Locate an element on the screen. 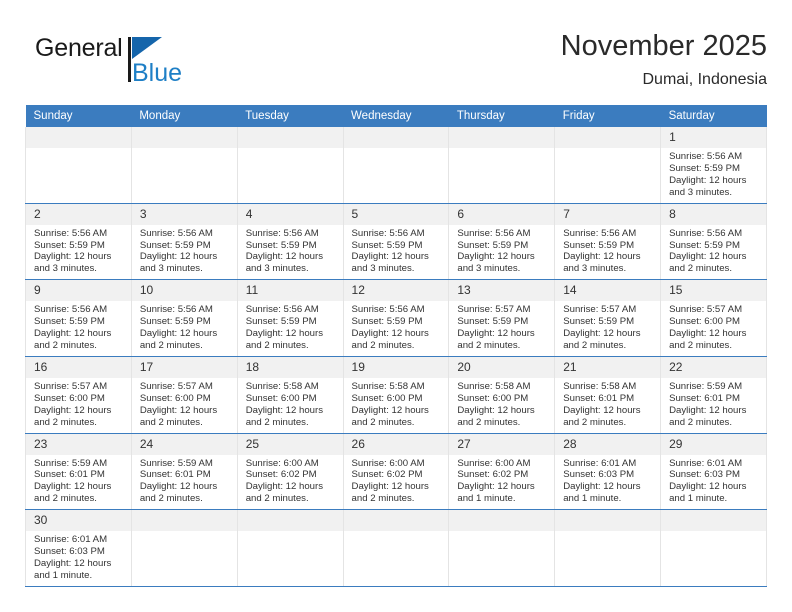 This screenshot has height=612, width=792. day-number: 25 is located at coordinates (290, 444).